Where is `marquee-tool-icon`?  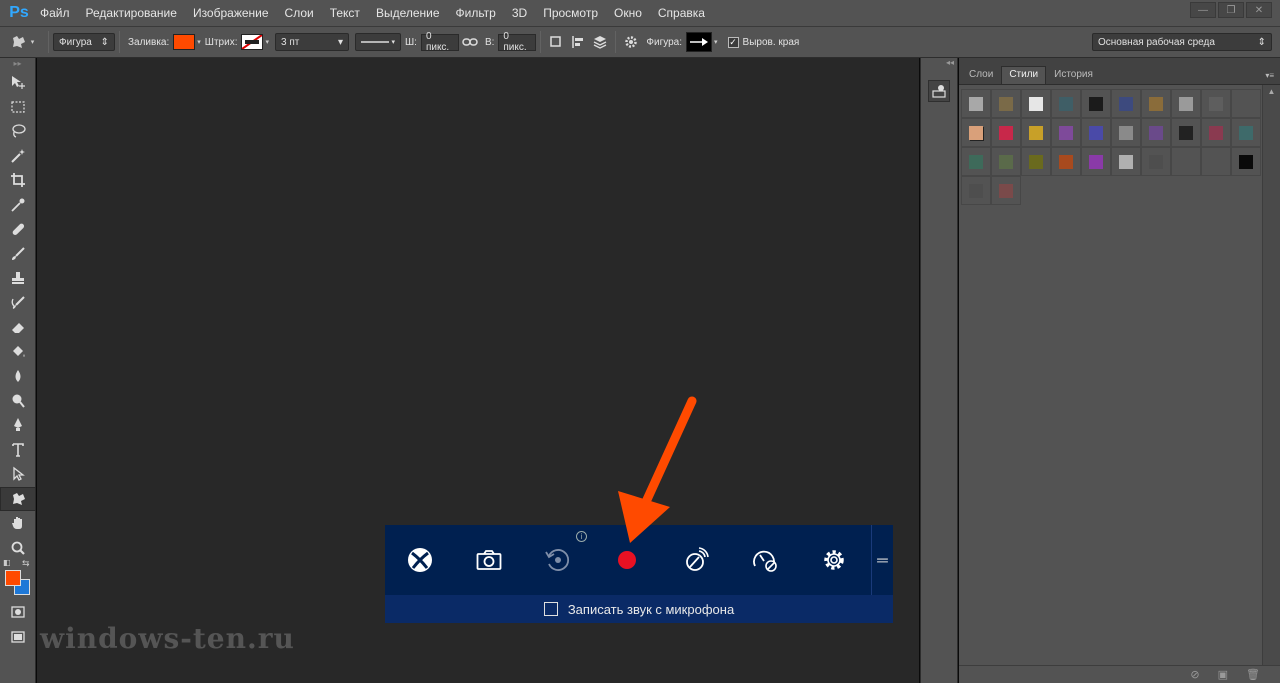
marquee-tool-icon is located at coordinates (18, 107).